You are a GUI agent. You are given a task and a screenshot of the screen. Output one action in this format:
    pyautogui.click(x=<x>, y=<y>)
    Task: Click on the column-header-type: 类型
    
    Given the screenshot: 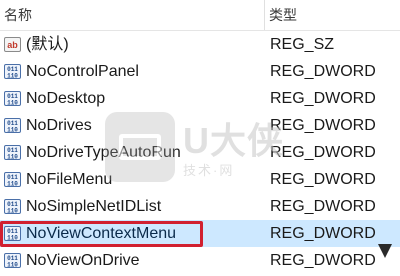 What is the action you would take?
    pyautogui.click(x=332, y=15)
    